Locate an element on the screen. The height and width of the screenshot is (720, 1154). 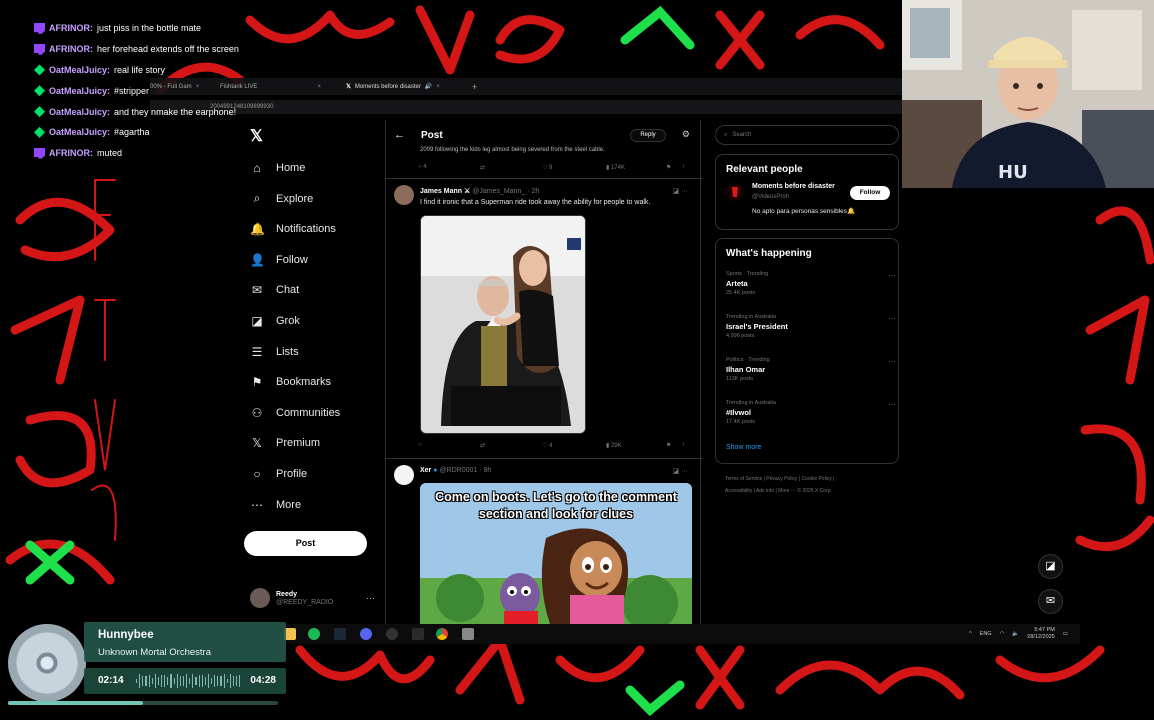
back-arrow-icon: ← is located at coordinates (399, 135).